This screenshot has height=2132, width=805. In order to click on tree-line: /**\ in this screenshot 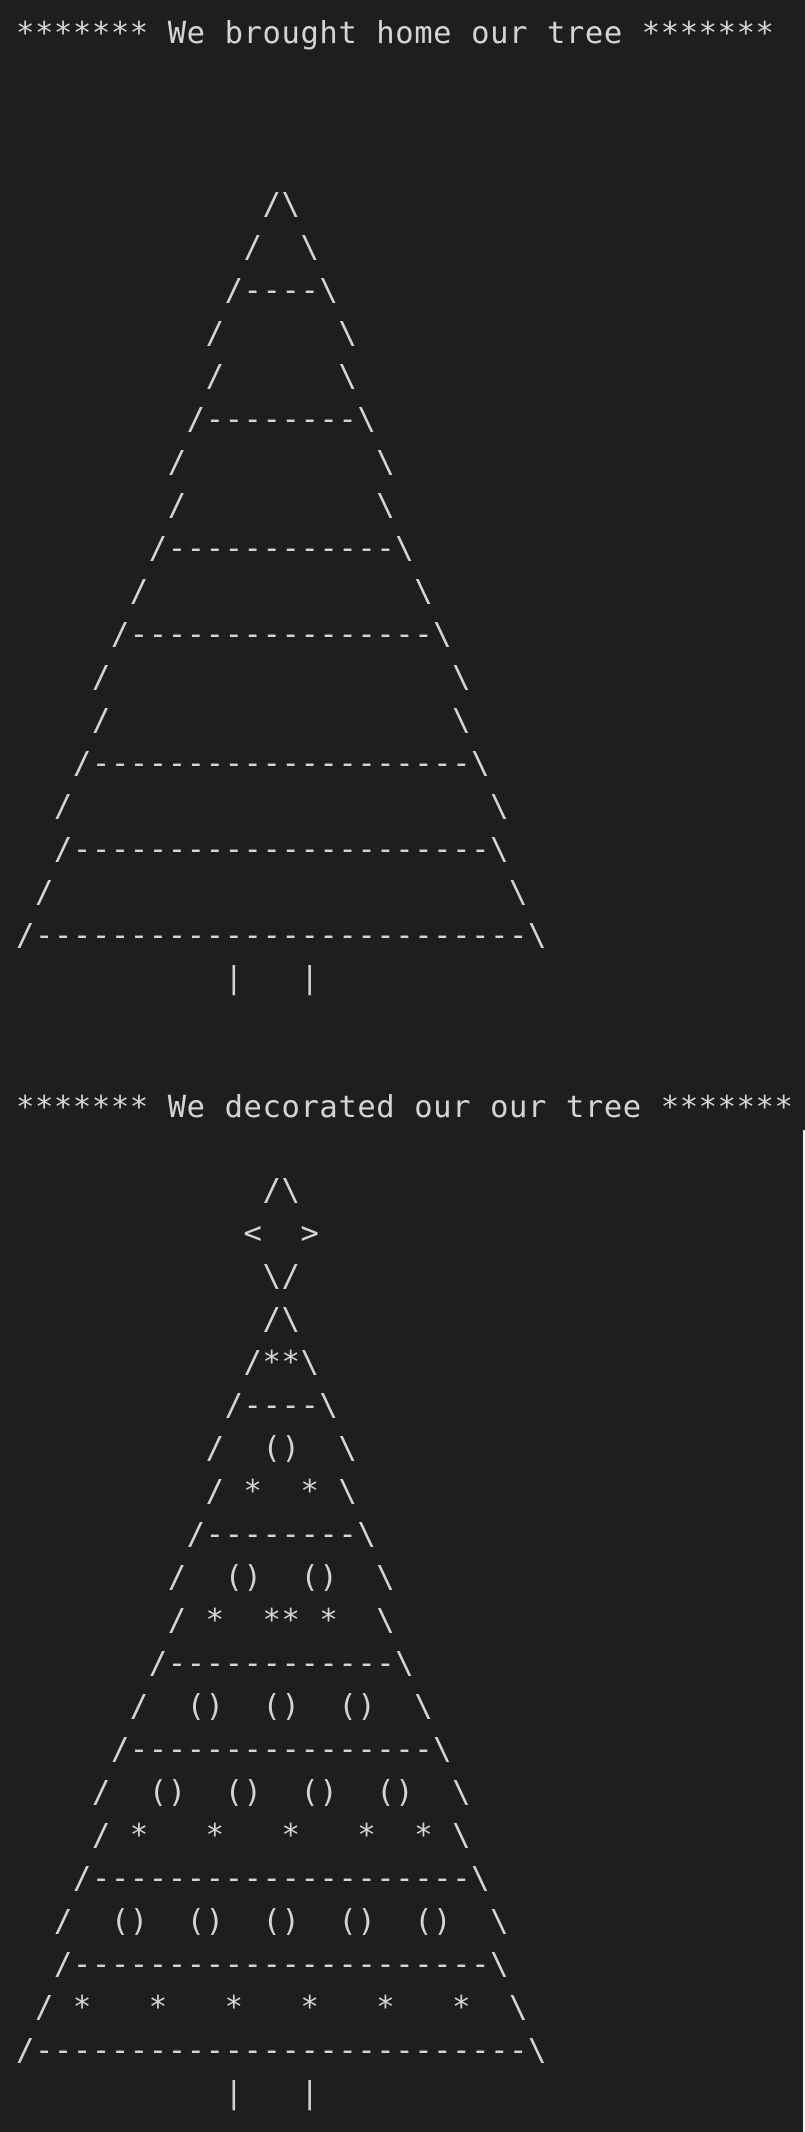, I will do `click(168, 1362)`.